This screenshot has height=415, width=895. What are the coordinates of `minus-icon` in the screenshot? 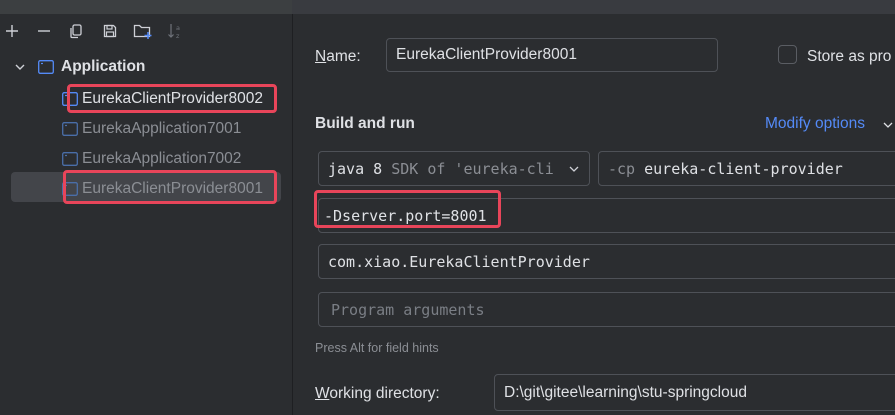 It's located at (44, 31).